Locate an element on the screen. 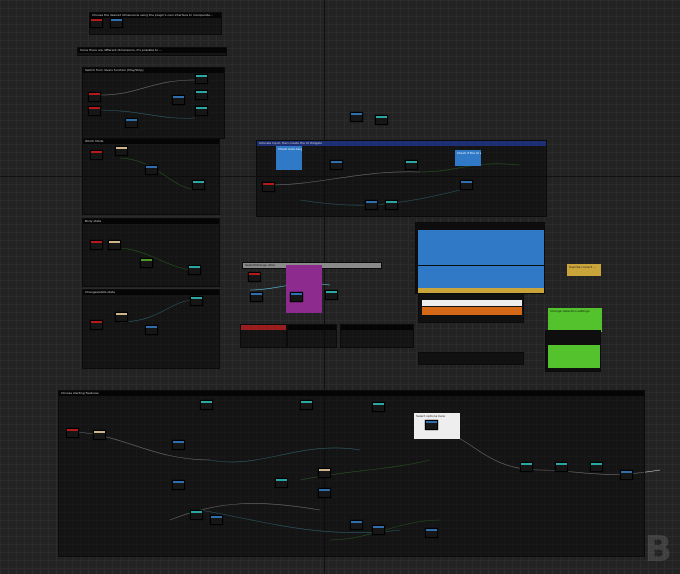 This screenshot has width=680, height=574. note-blue: Check if the UI exists is located at coordinates (468, 158).